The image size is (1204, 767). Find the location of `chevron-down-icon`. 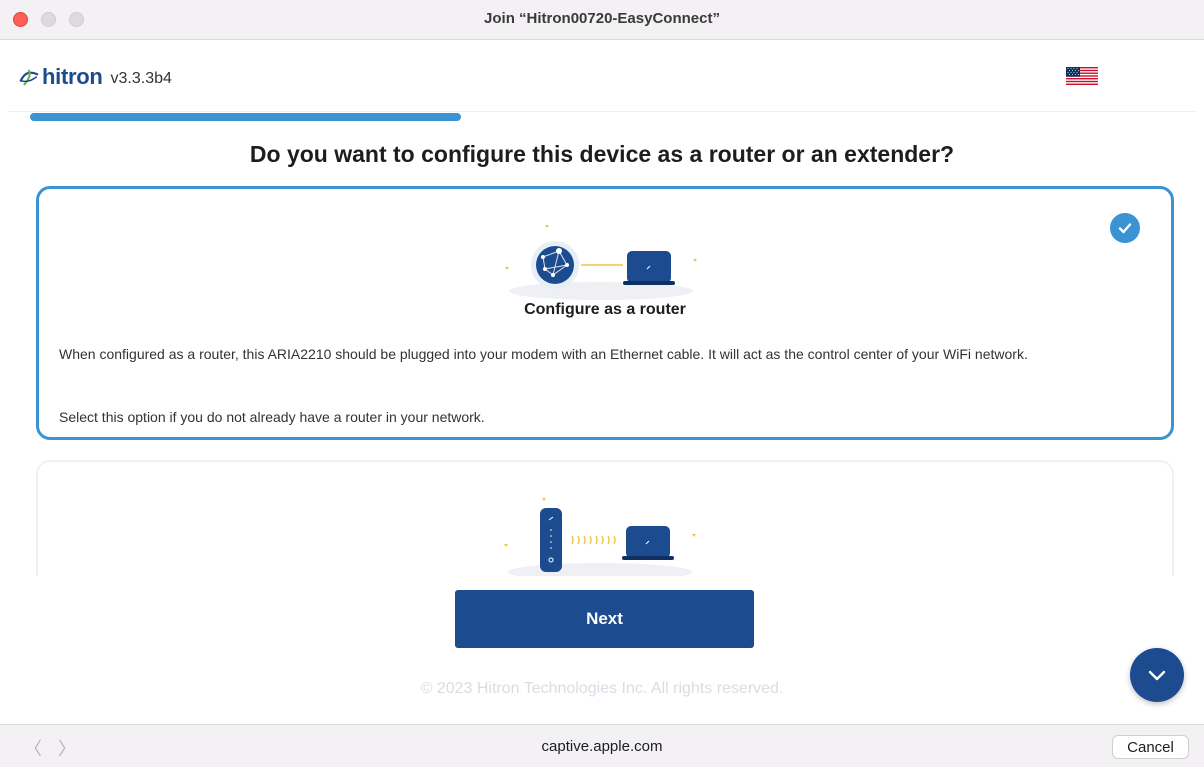

chevron-down-icon is located at coordinates (1157, 675).